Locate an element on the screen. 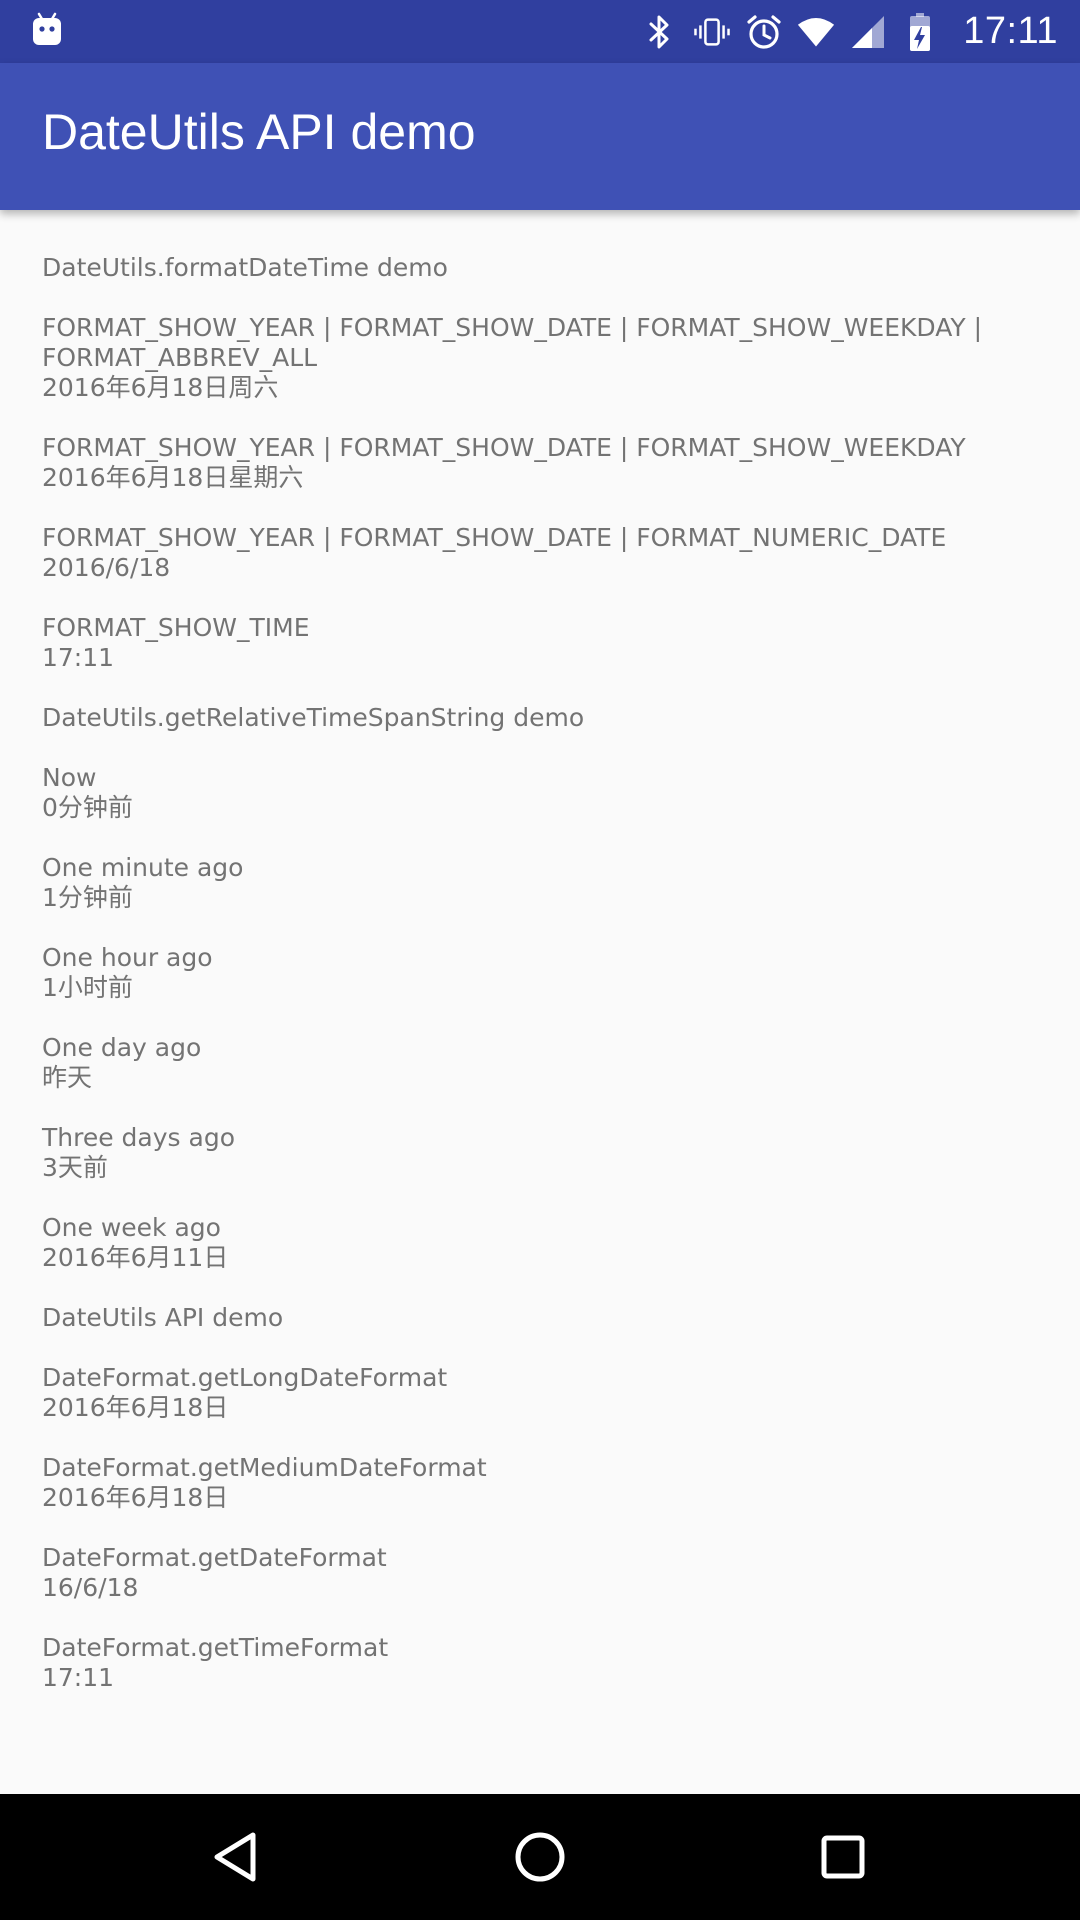 The width and height of the screenshot is (1080, 1920). item-label: DateUtils.formatDateTime demo is located at coordinates (245, 267).